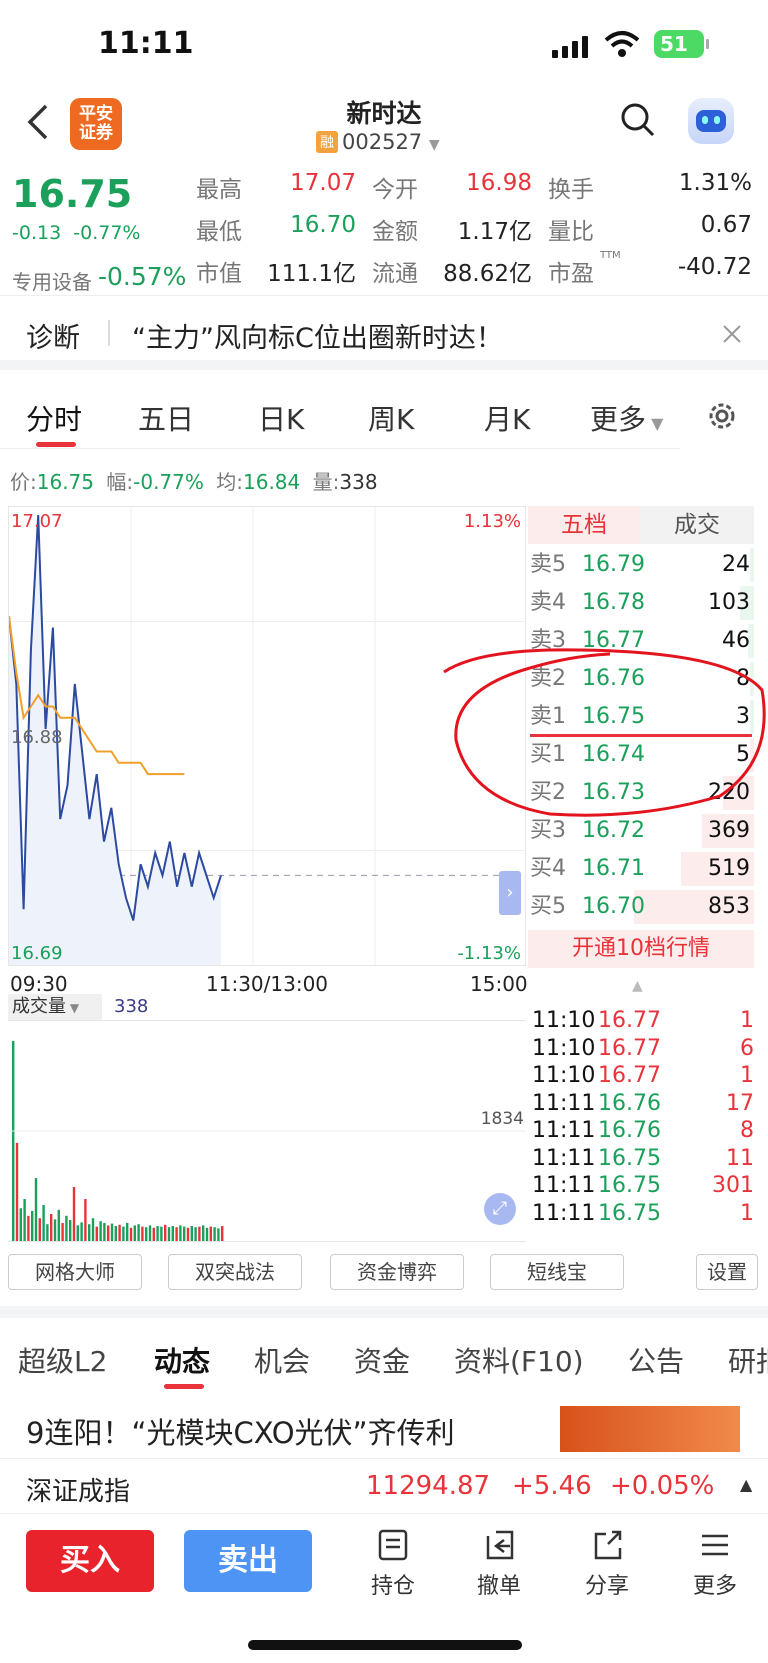 The image size is (768, 1663). Describe the element at coordinates (54, 418) in the screenshot. I see `tab-intraday: 分时` at that location.